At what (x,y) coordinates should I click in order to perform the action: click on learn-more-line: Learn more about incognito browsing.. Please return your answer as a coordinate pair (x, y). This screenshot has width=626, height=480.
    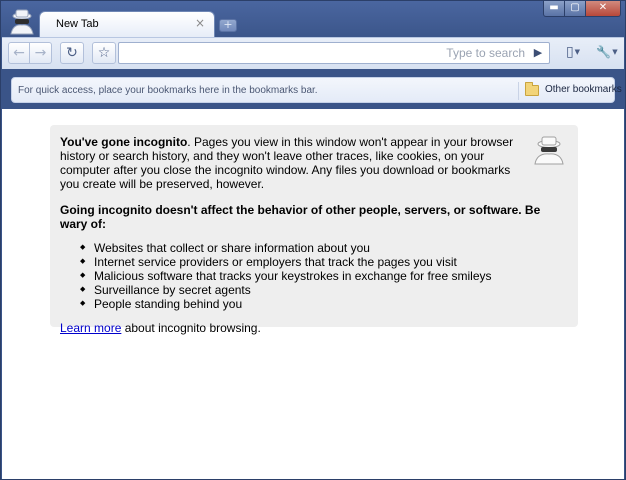
    Looking at the image, I should click on (314, 328).